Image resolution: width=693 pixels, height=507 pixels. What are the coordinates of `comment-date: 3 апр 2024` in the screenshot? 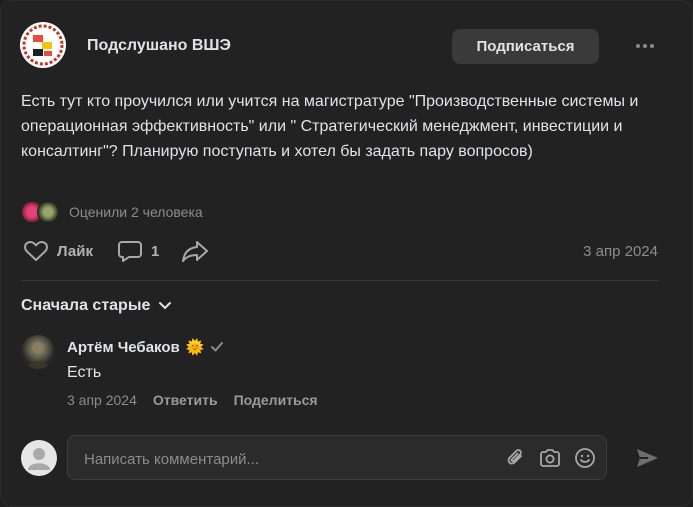 It's located at (102, 400).